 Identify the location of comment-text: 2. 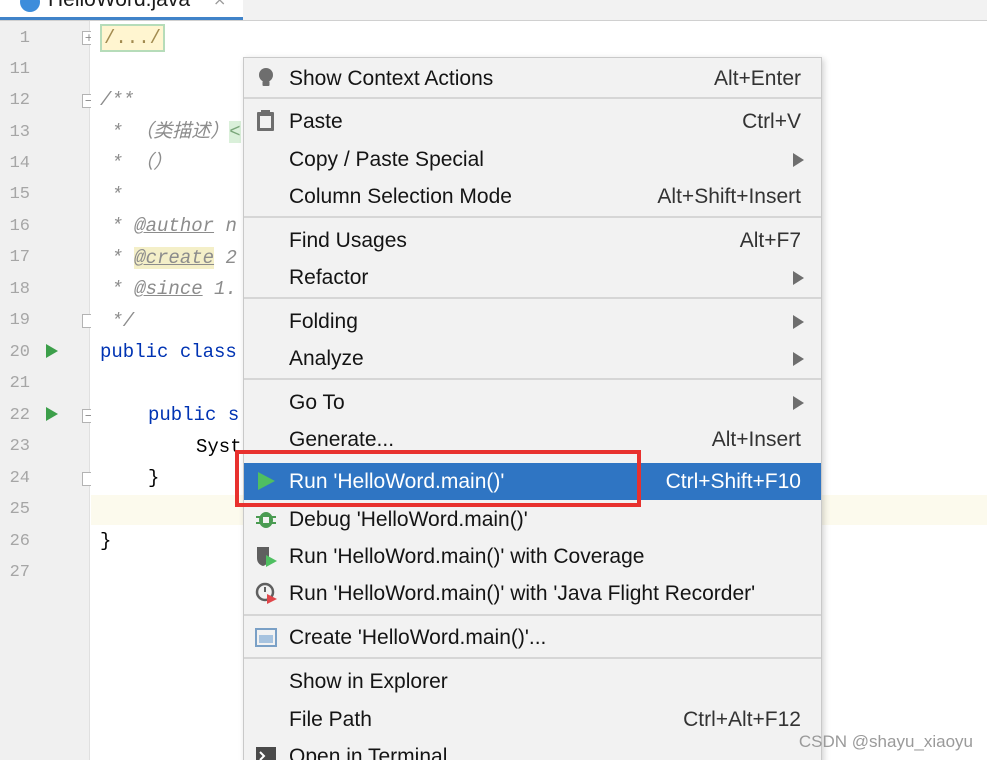
(225, 258).